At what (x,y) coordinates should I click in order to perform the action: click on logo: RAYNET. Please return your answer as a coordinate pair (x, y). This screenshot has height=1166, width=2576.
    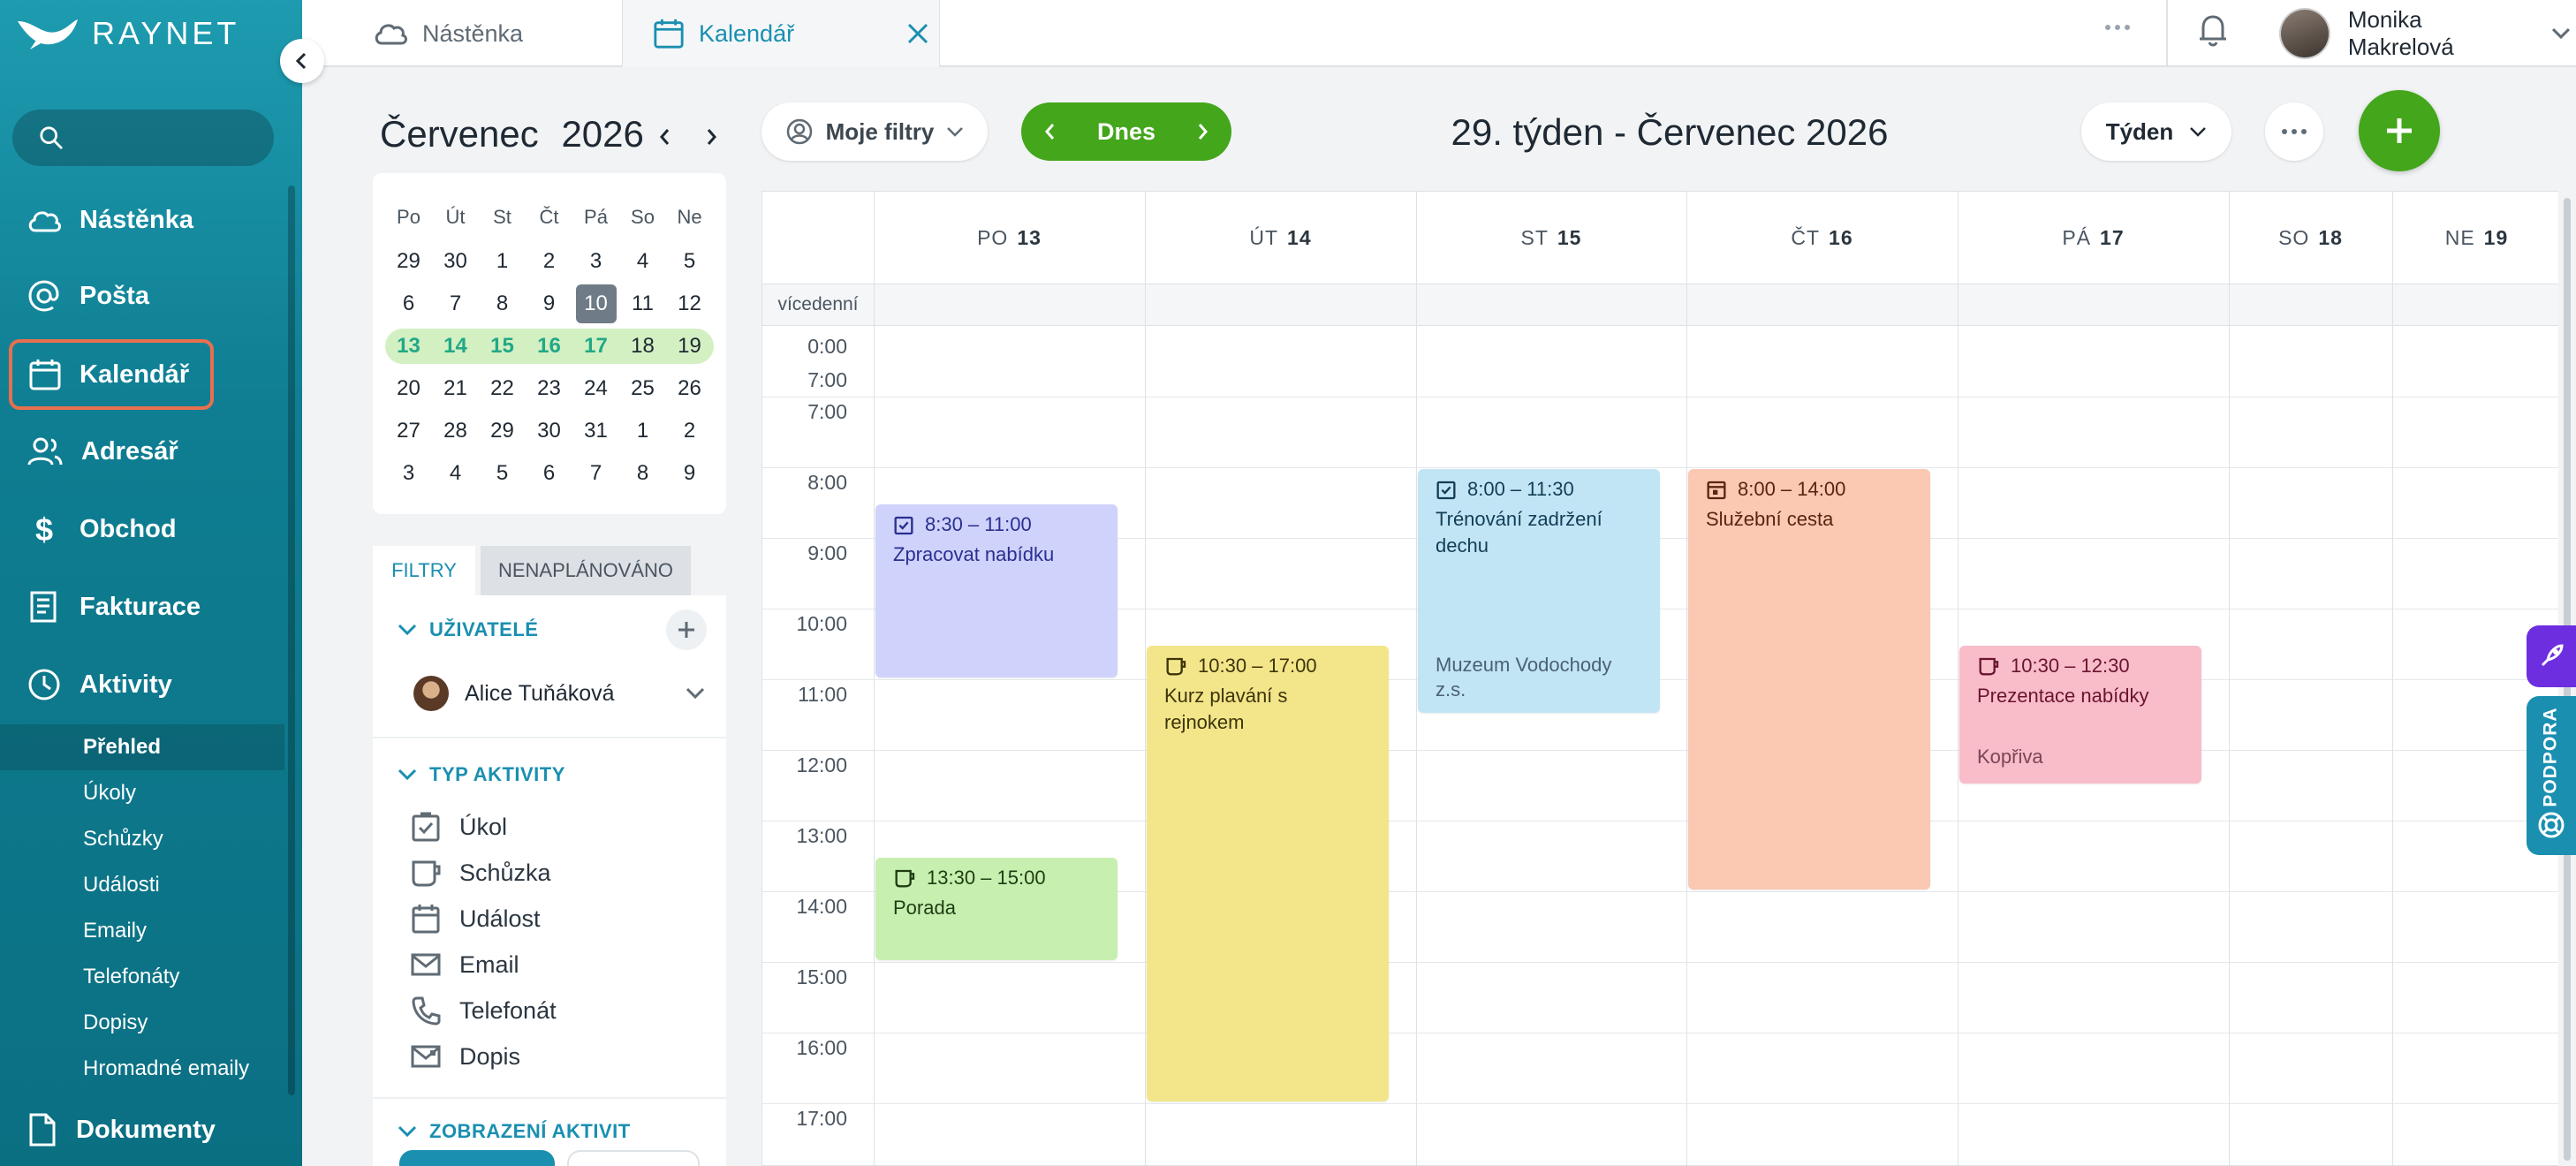
    Looking at the image, I should click on (144, 33).